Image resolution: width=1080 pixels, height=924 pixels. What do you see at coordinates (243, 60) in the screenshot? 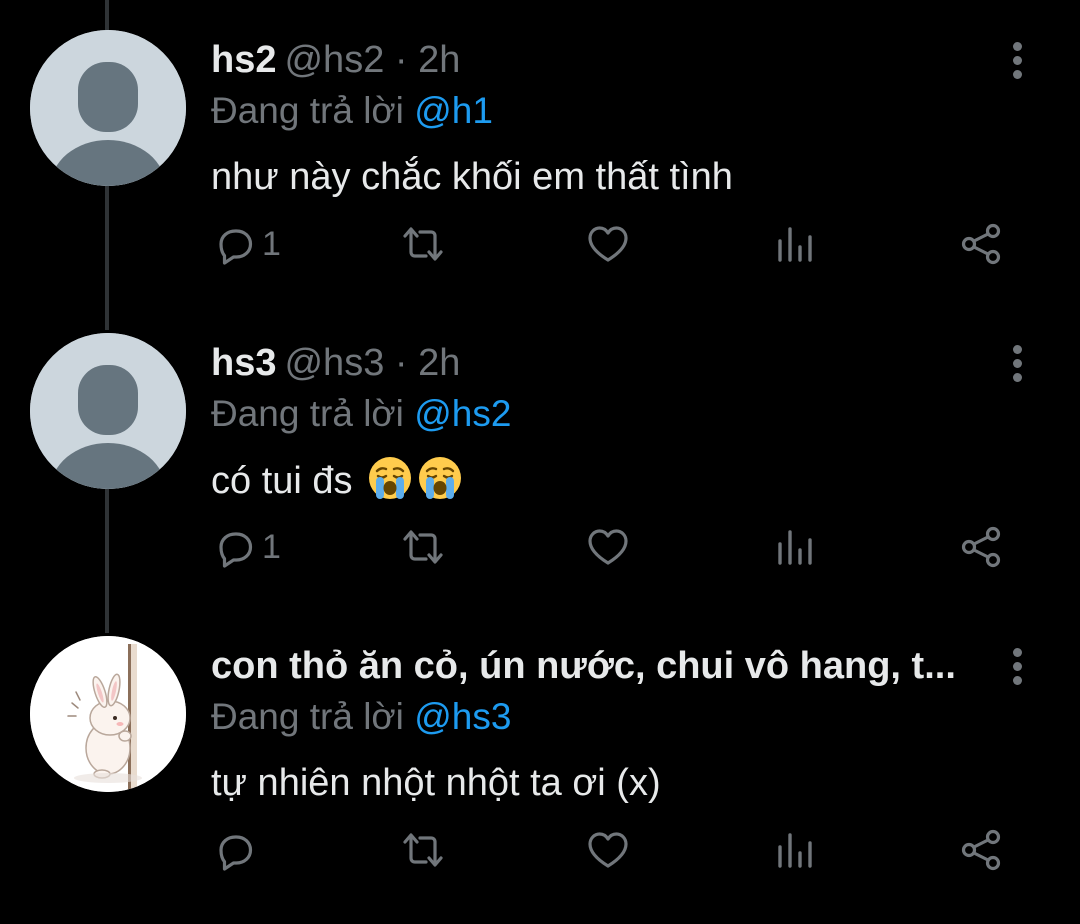
I see `display-name: hs2` at bounding box center [243, 60].